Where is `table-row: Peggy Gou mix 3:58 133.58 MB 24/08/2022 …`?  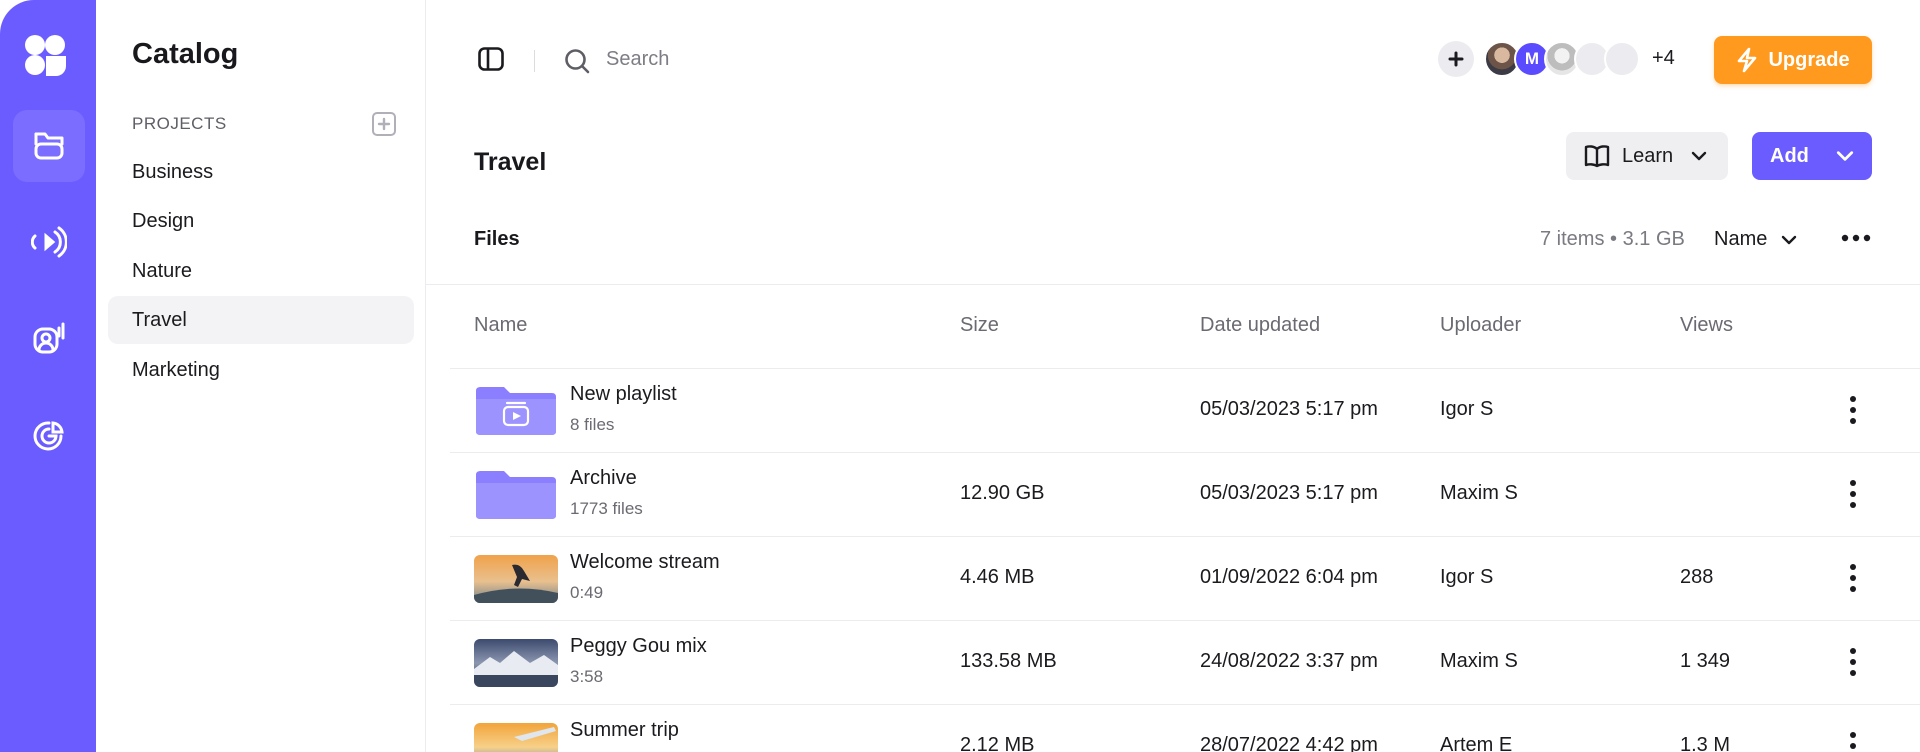
table-row: Peggy Gou mix 3:58 133.58 MB 24/08/2022 … is located at coordinates (1185, 662).